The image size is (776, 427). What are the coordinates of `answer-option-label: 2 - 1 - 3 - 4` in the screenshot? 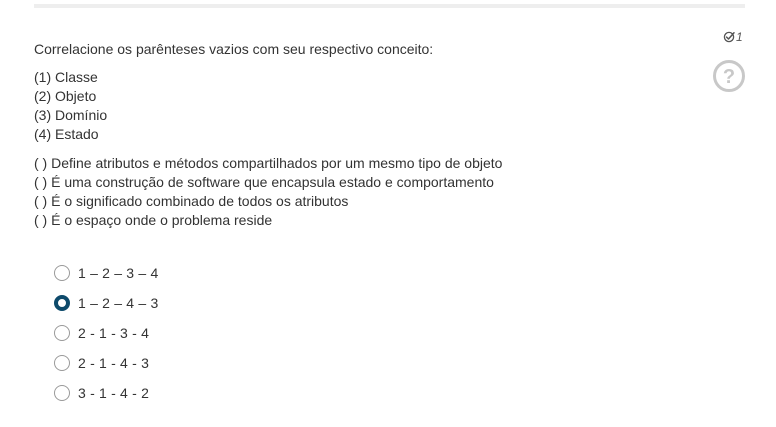 It's located at (114, 333).